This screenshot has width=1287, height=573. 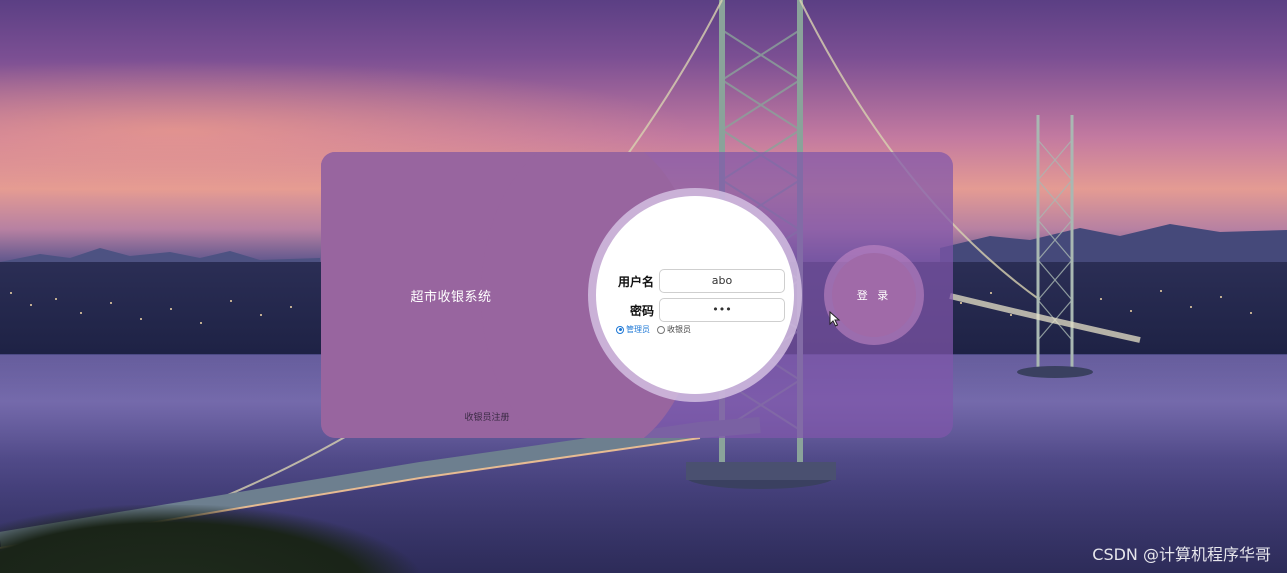 I want to click on foreground-trees, so click(x=210, y=539).